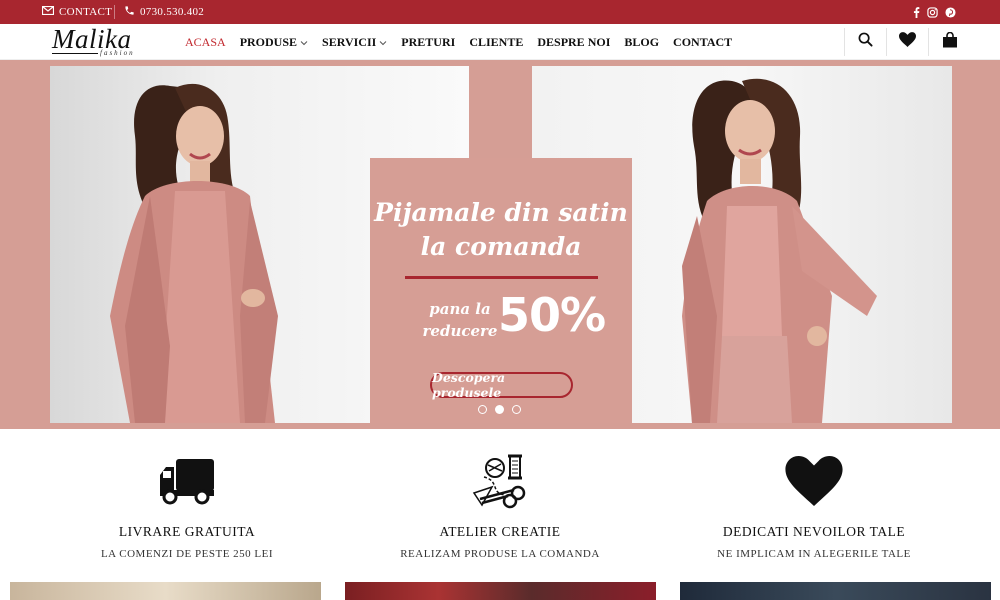 Image resolution: width=1000 pixels, height=600 pixels. I want to click on truck-icon, so click(187, 481).